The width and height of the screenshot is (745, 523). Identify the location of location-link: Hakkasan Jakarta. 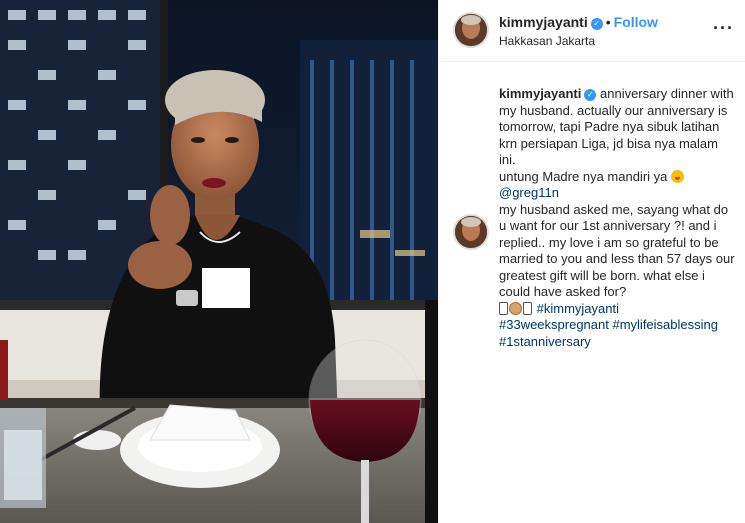
(547, 41).